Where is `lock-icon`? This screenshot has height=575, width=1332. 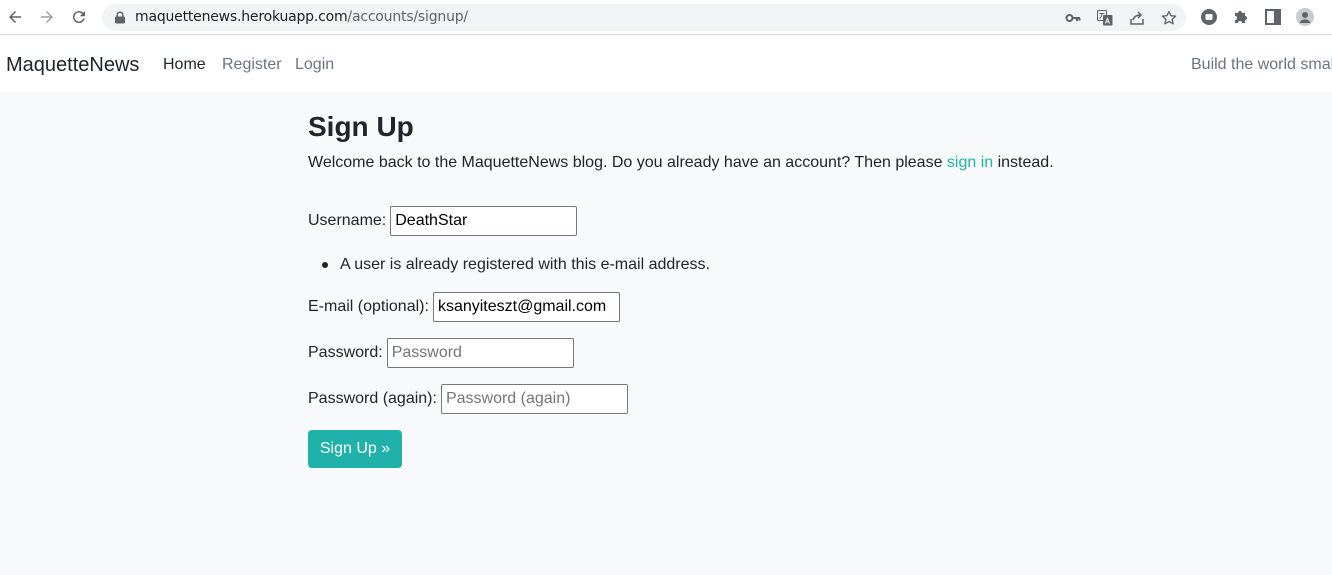 lock-icon is located at coordinates (120, 17).